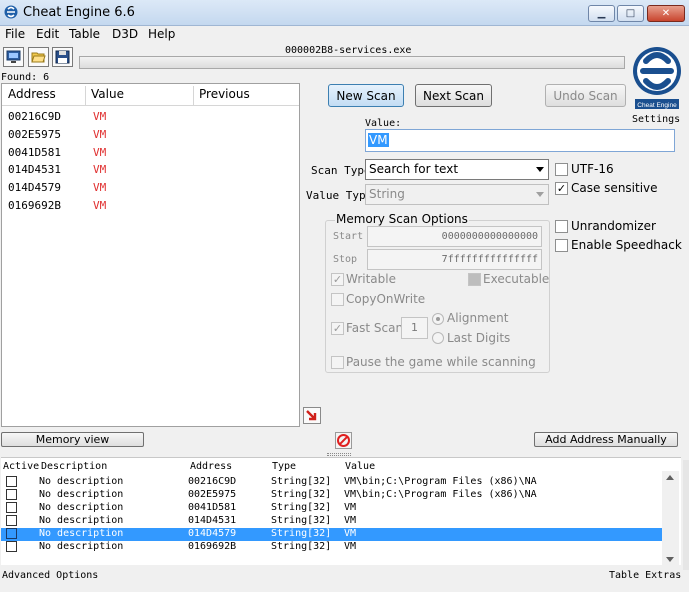 The image size is (689, 592). Describe the element at coordinates (344, 13) in the screenshot. I see `title-bar: Cheat Engine 6.6 ▁ □ ✕` at that location.